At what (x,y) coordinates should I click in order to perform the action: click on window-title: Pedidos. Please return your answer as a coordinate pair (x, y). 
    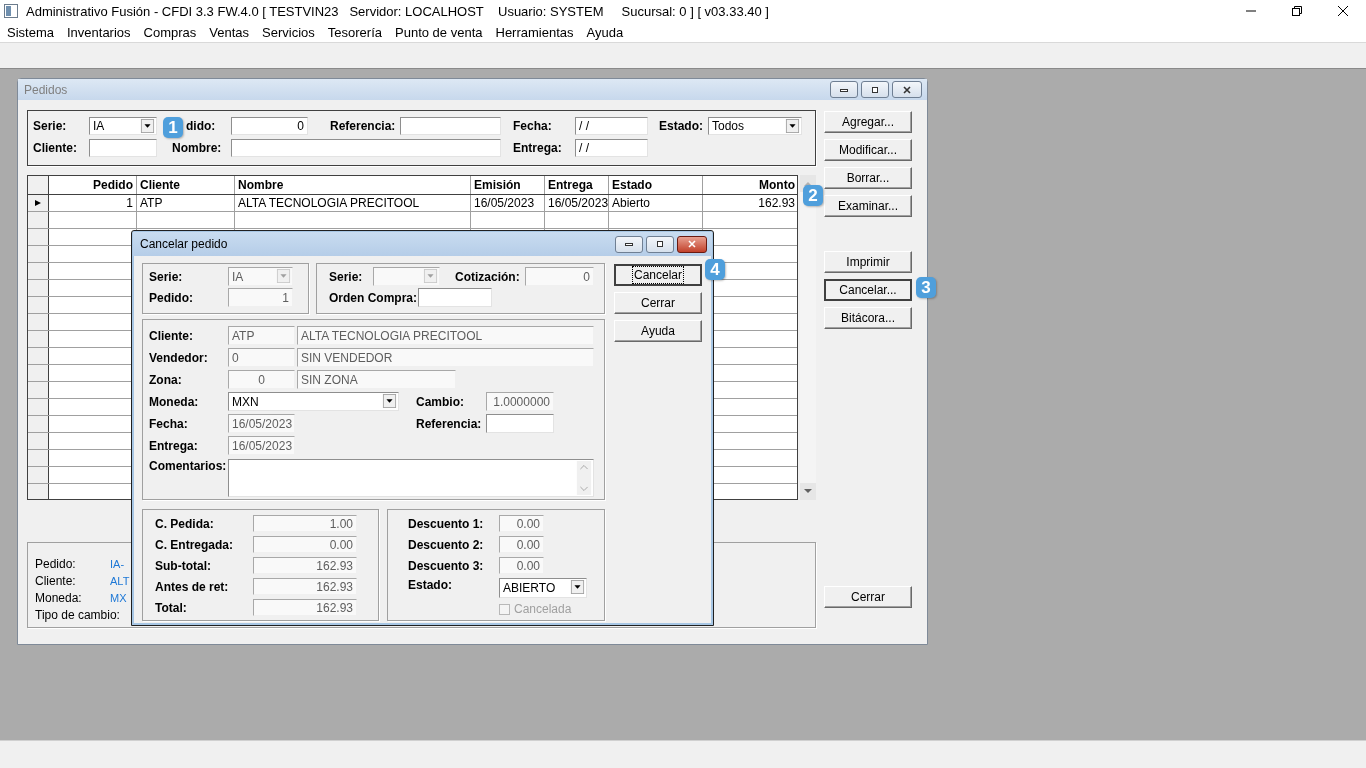
    Looking at the image, I should click on (46, 89).